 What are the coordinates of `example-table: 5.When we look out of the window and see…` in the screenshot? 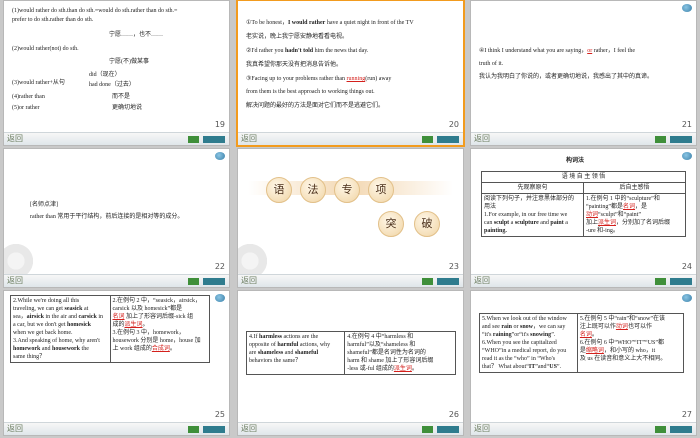 It's located at (582, 343).